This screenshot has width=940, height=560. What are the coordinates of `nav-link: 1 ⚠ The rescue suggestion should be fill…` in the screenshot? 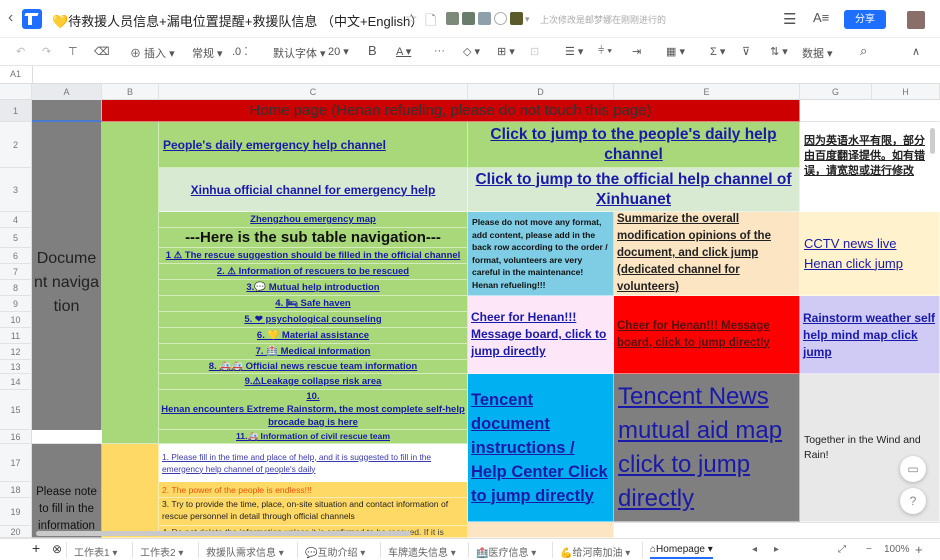 It's located at (313, 255).